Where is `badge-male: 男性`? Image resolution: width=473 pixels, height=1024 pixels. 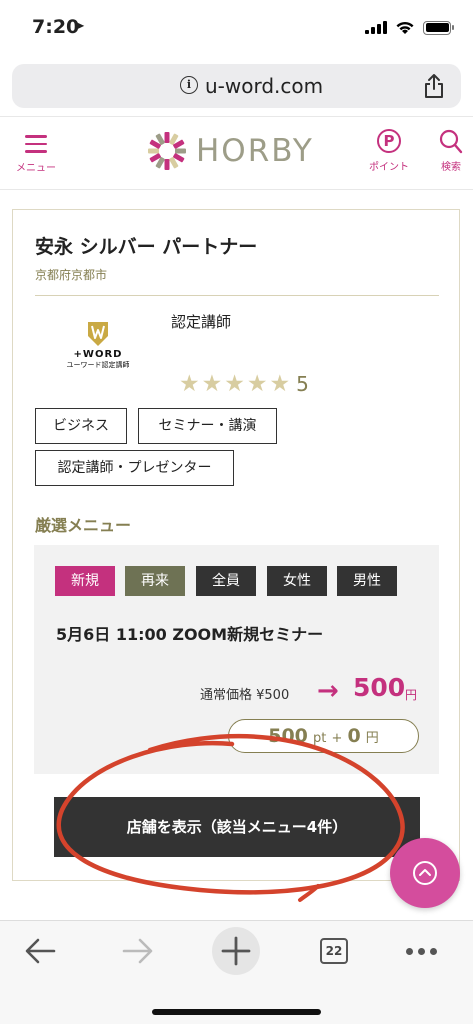 badge-male: 男性 is located at coordinates (367, 581).